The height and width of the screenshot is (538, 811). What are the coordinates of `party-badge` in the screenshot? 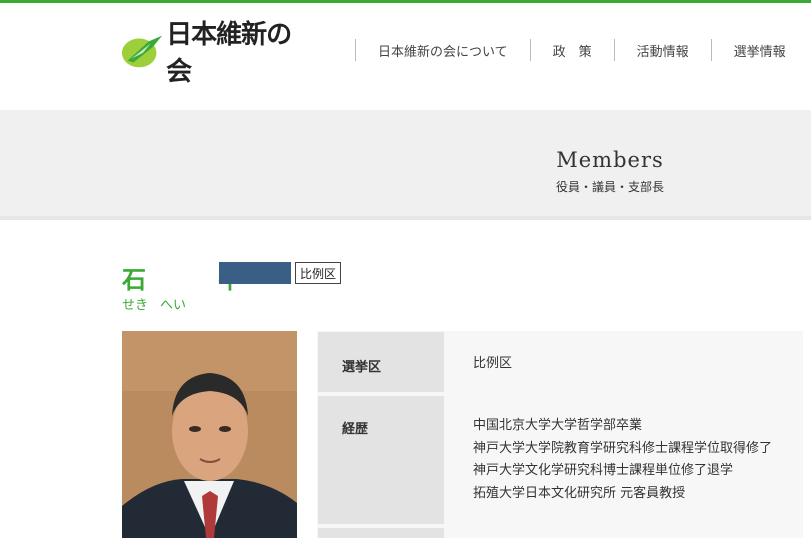 It's located at (255, 273).